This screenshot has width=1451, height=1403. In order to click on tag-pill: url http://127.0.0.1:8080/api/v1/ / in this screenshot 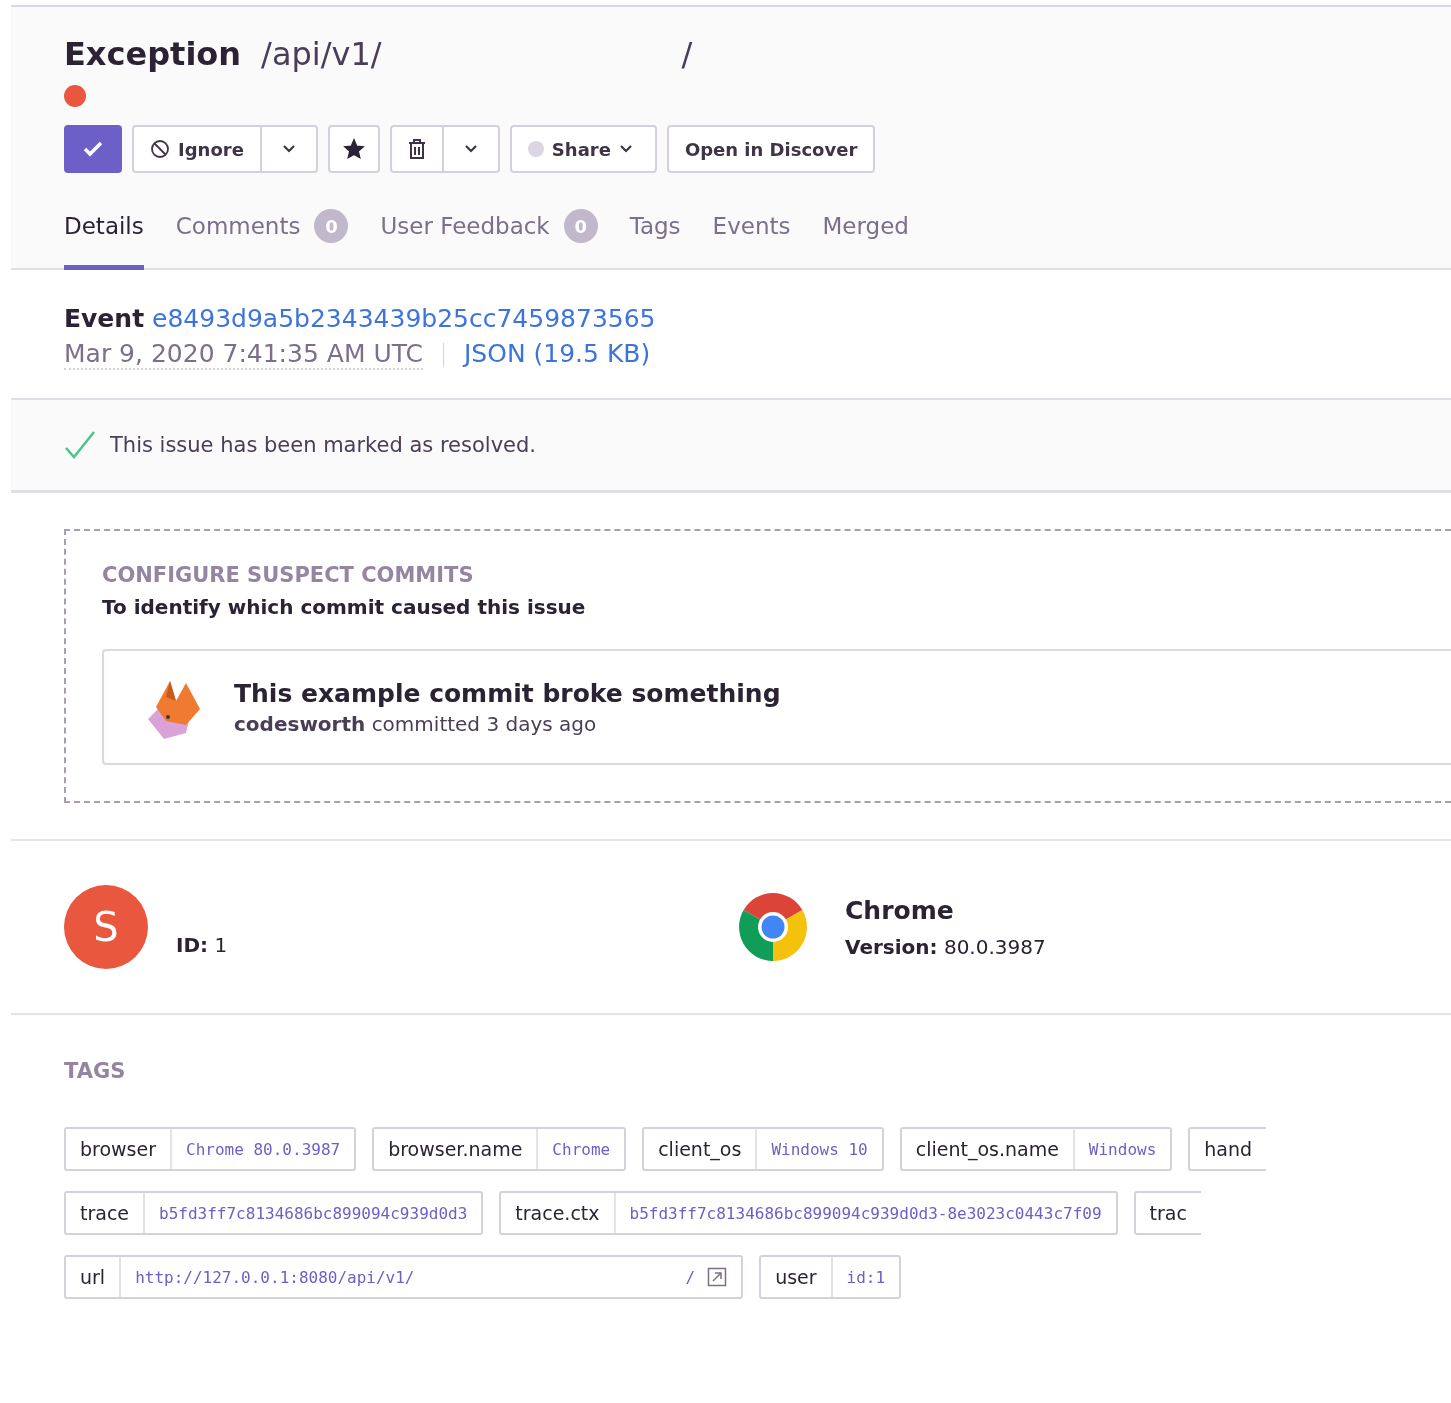, I will do `click(404, 1277)`.